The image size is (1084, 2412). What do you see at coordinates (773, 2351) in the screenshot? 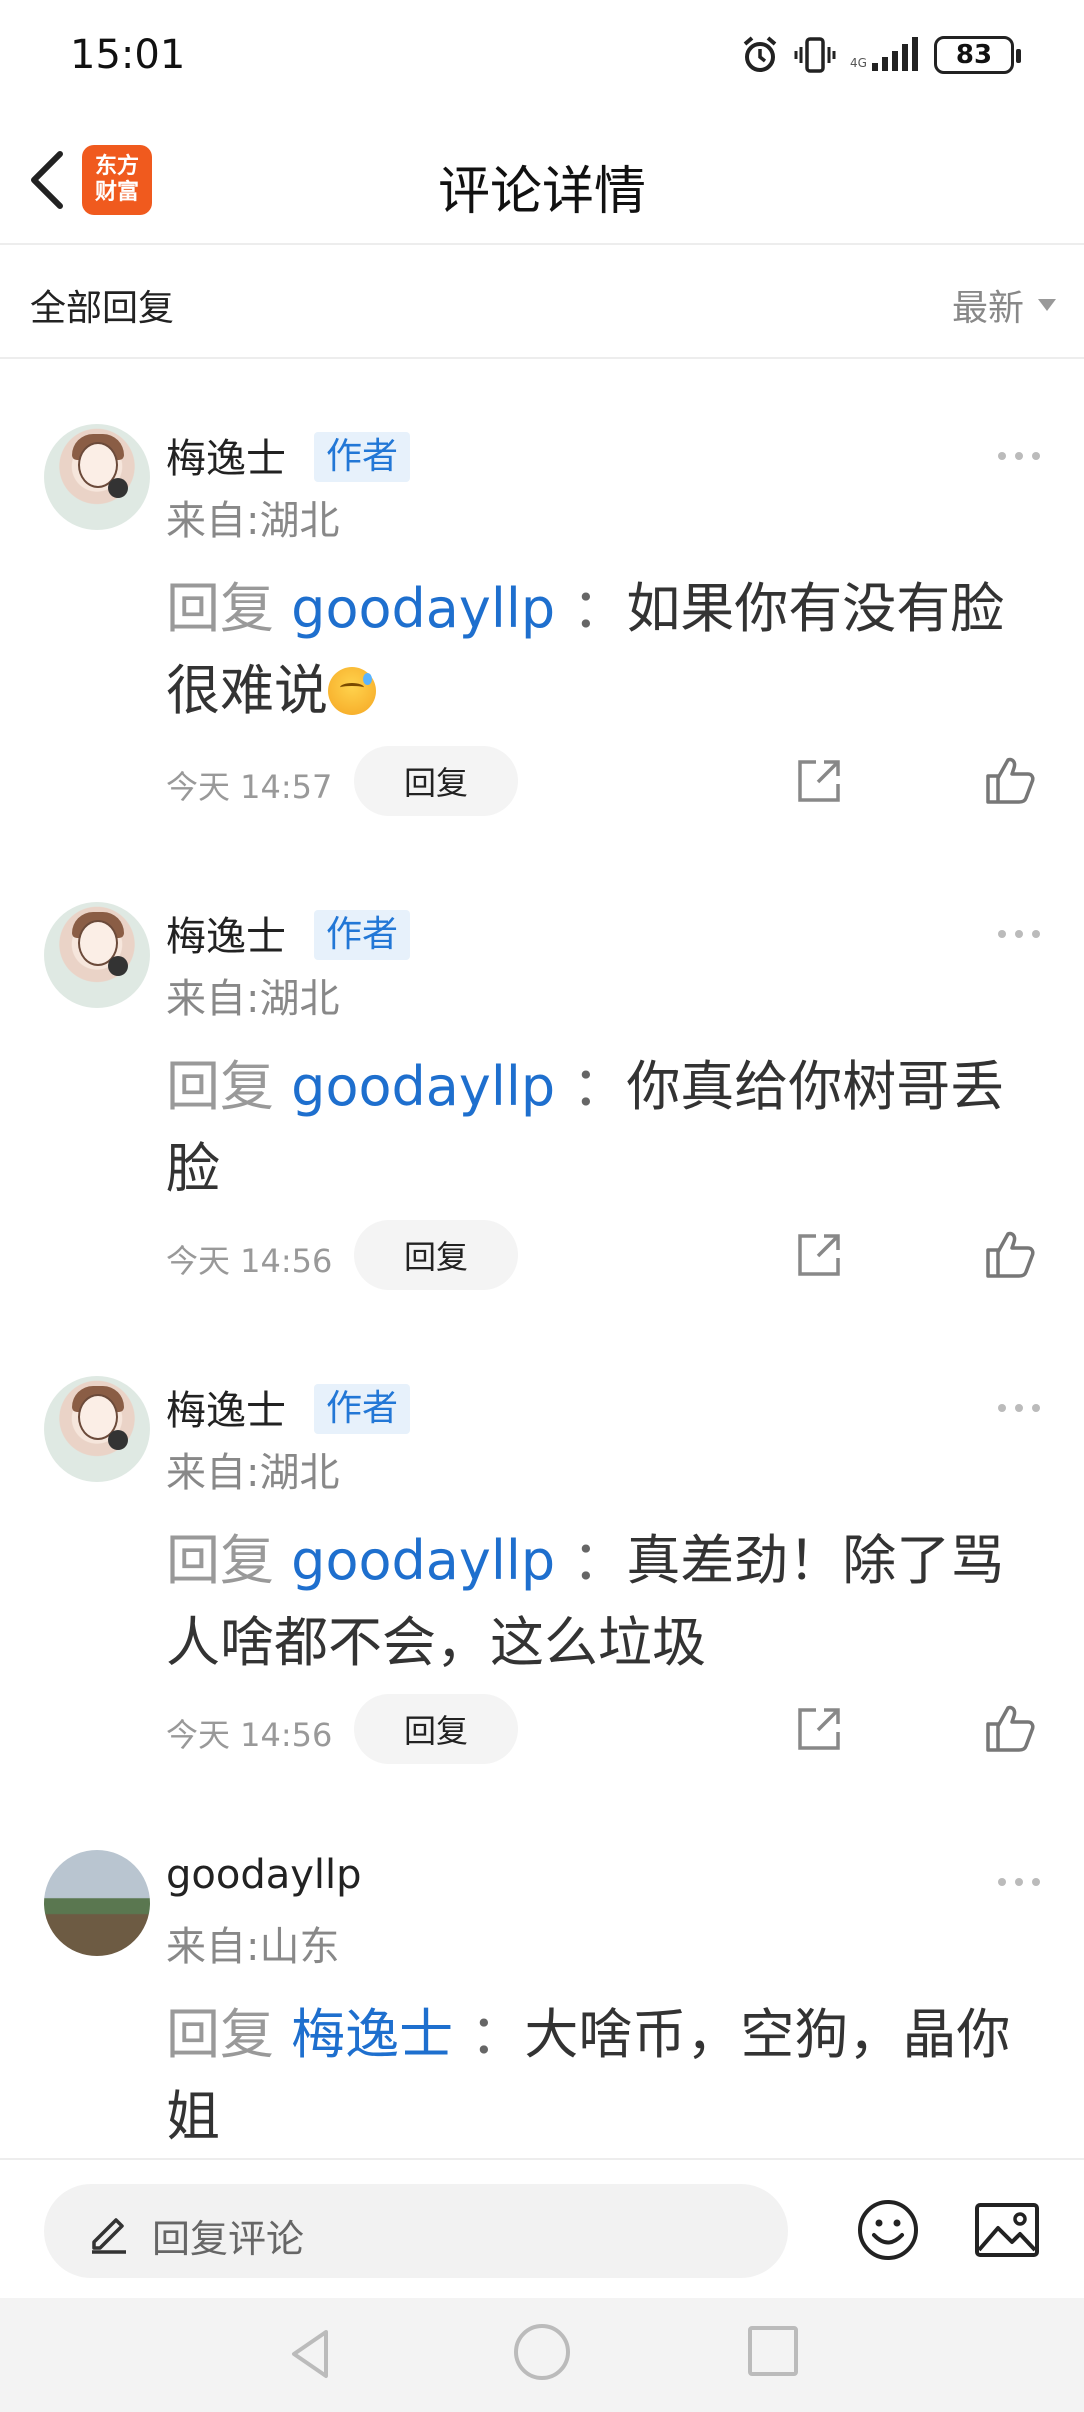
I see `system-recents-icon` at bounding box center [773, 2351].